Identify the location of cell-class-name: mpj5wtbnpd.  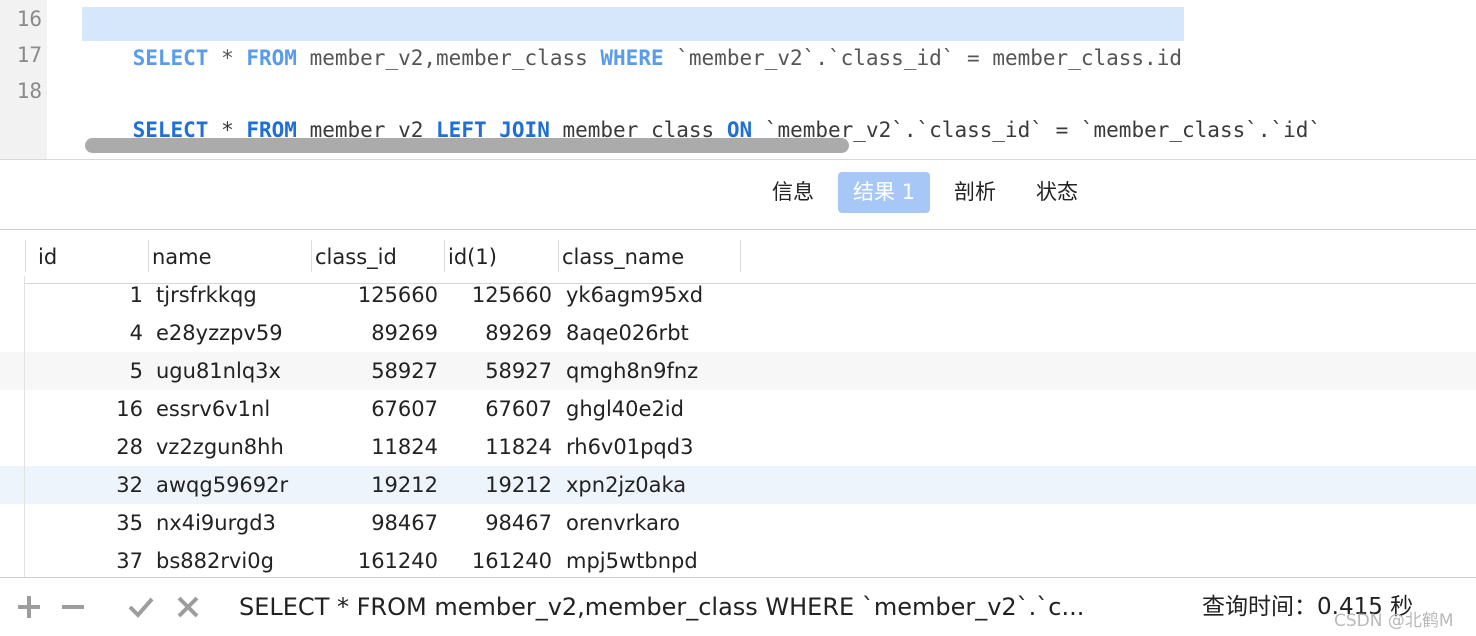
(632, 559).